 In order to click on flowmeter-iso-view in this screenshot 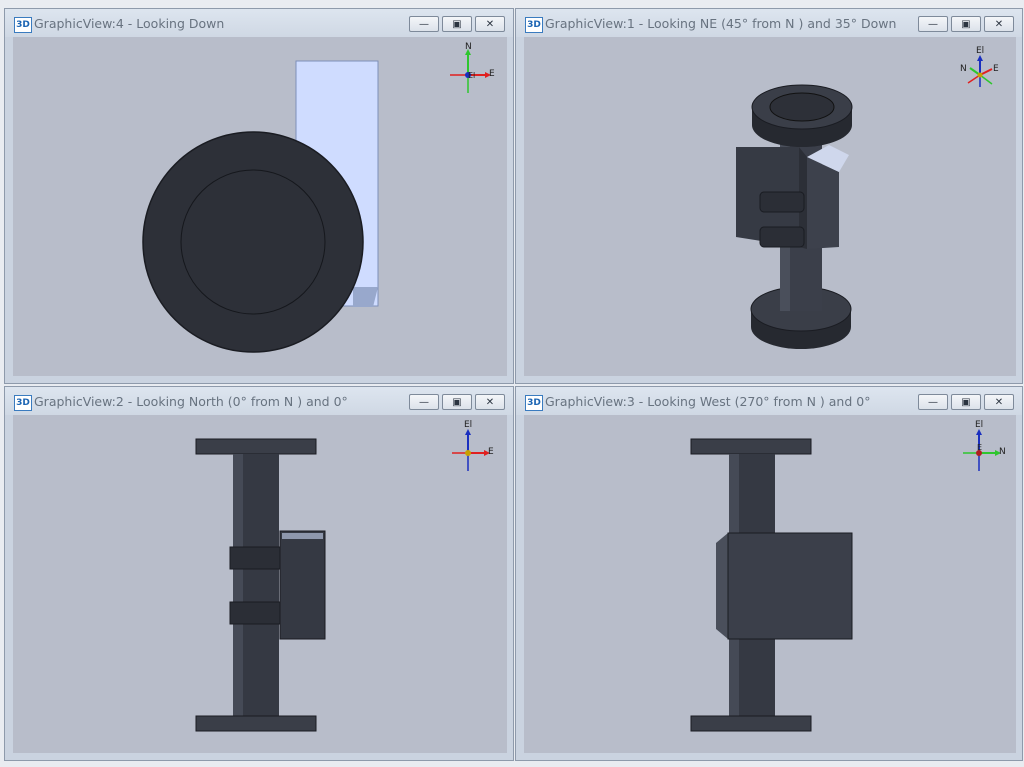, I will do `click(794, 216)`.